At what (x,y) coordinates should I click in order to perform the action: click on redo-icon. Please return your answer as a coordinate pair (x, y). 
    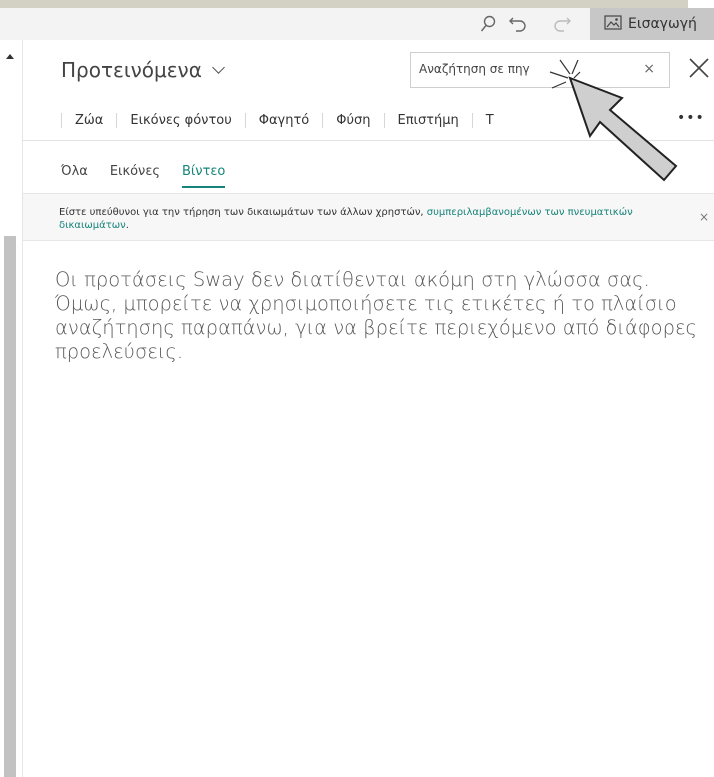
    Looking at the image, I should click on (562, 24).